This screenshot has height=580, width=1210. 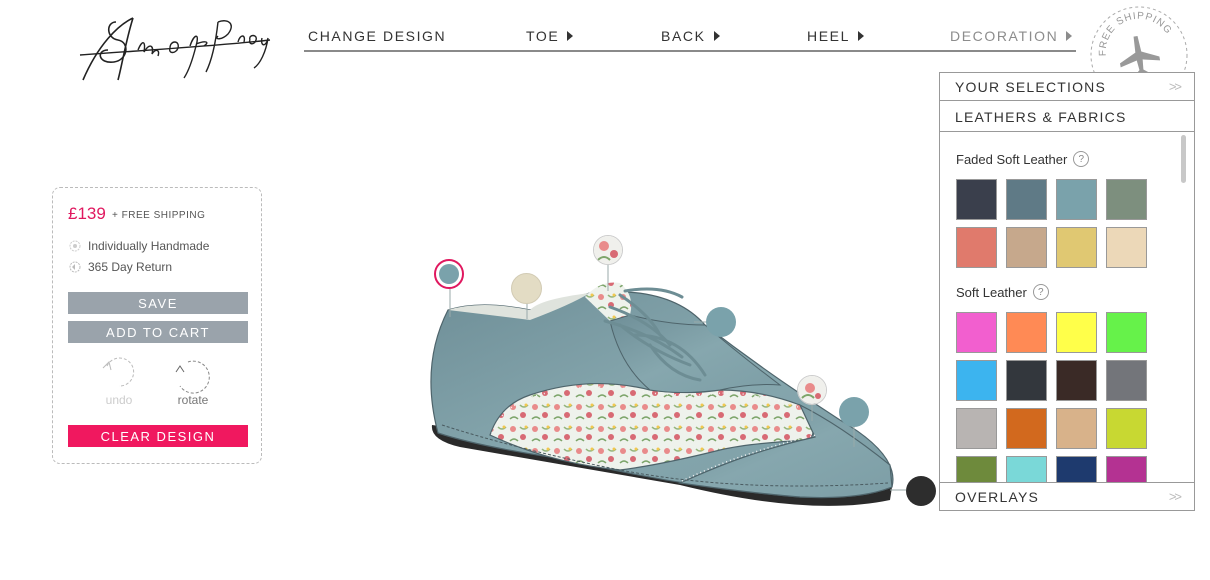 I want to click on nav-decoration: DECORATION, so click(x=1011, y=36).